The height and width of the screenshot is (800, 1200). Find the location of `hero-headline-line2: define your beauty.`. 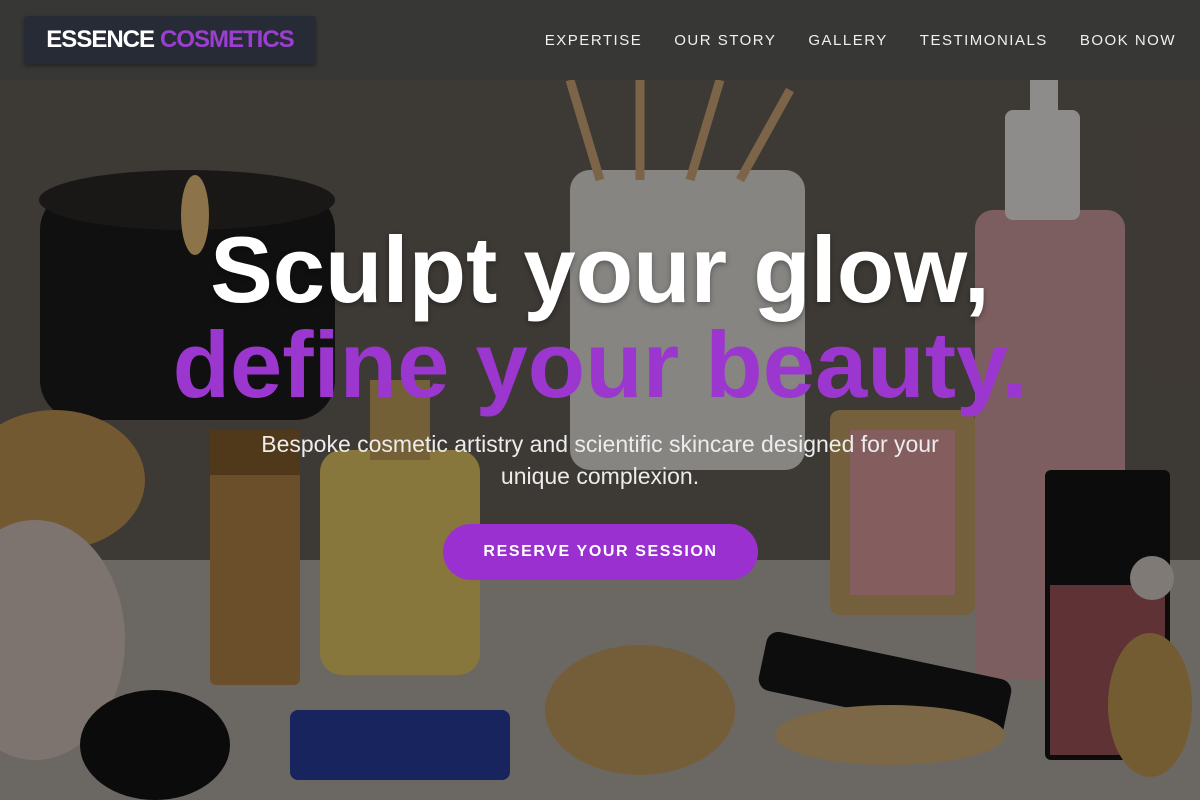

hero-headline-line2: define your beauty. is located at coordinates (600, 364).